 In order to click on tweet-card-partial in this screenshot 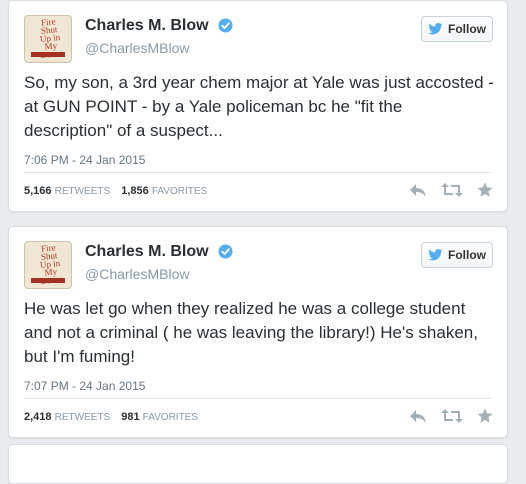, I will do `click(258, 464)`.